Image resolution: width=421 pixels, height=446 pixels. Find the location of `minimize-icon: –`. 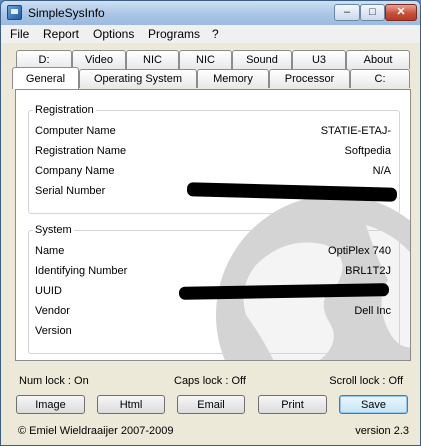

minimize-icon: – is located at coordinates (347, 12).